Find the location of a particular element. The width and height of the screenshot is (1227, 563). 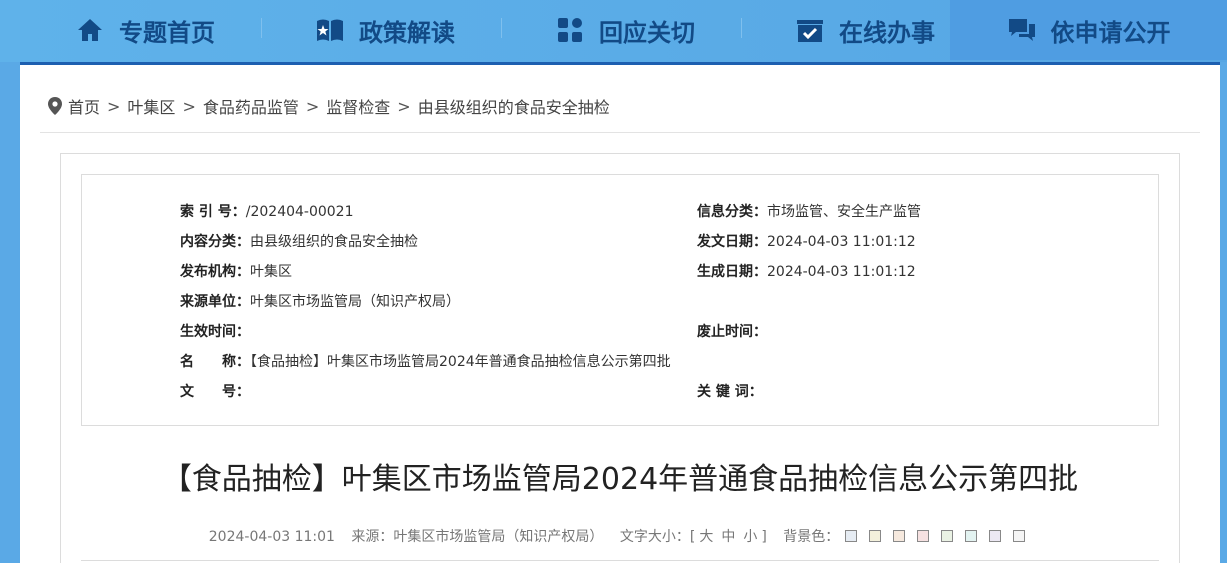

chat-icon is located at coordinates (1021, 30).